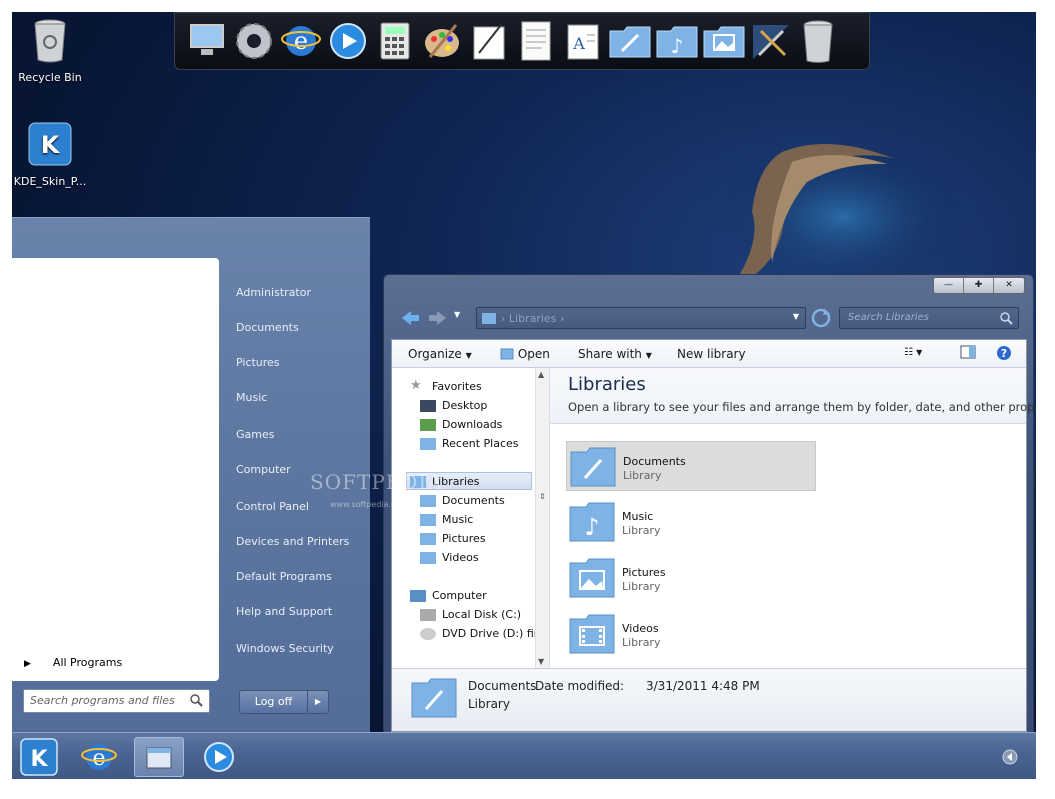 The height and width of the screenshot is (799, 1055). What do you see at coordinates (1009, 285) in the screenshot?
I see `close-button: ✕` at bounding box center [1009, 285].